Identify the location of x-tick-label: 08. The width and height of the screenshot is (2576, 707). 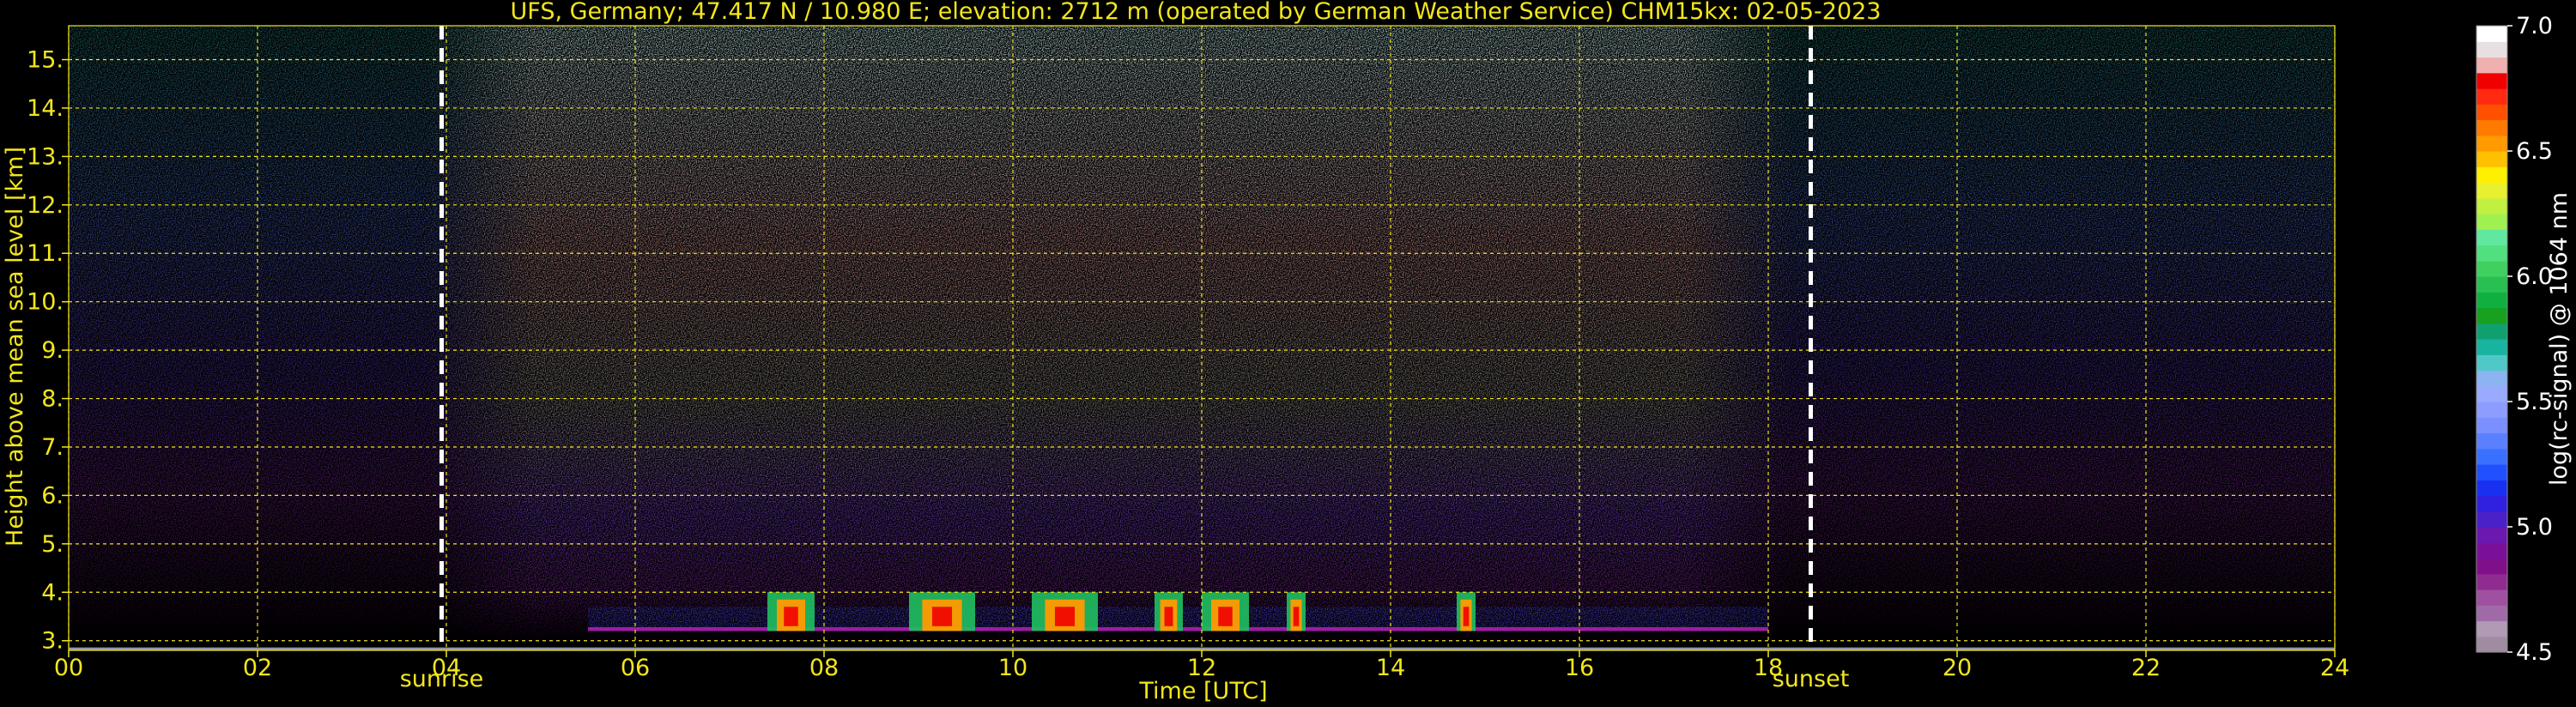
(824, 668).